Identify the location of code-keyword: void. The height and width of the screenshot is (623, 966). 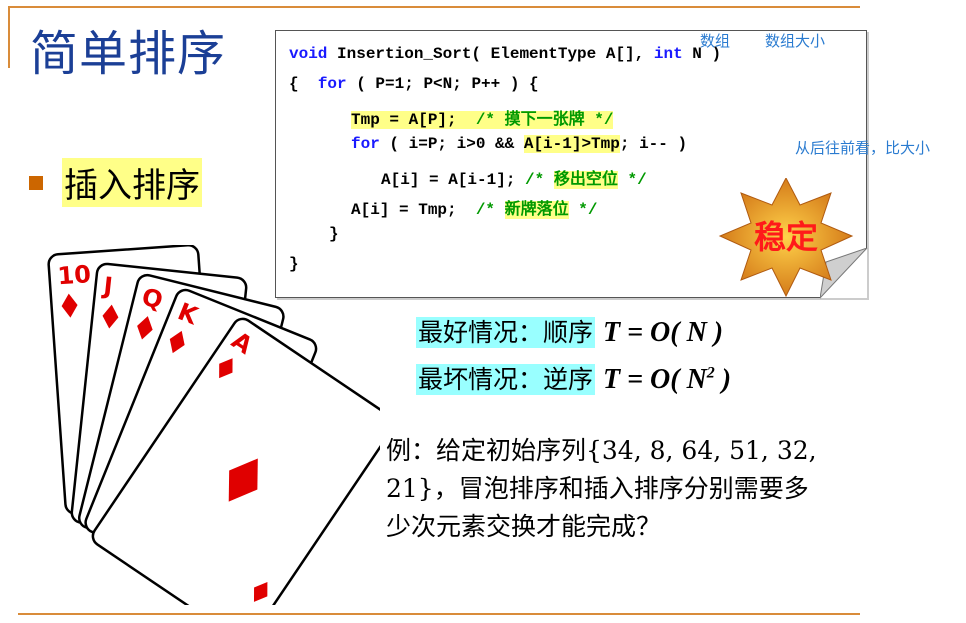
(308, 54).